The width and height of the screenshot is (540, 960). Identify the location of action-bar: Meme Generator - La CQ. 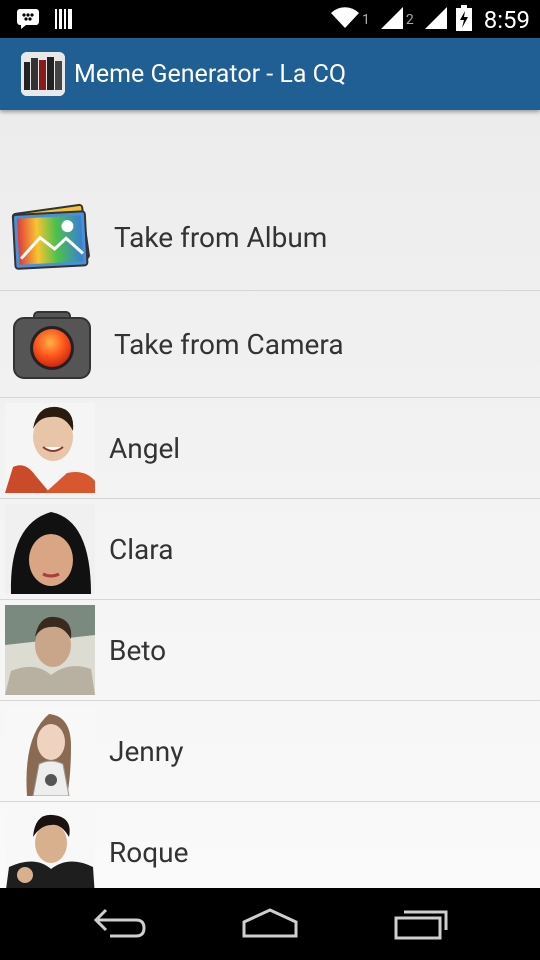
(270, 74).